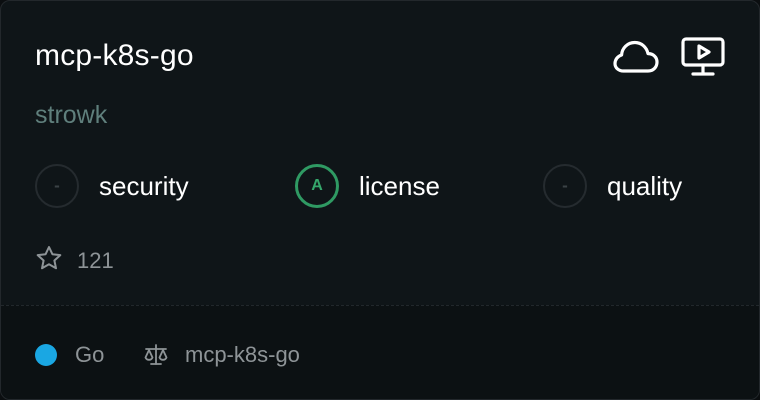 The image size is (760, 400). Describe the element at coordinates (669, 57) in the screenshot. I see `deploy-icons` at that location.